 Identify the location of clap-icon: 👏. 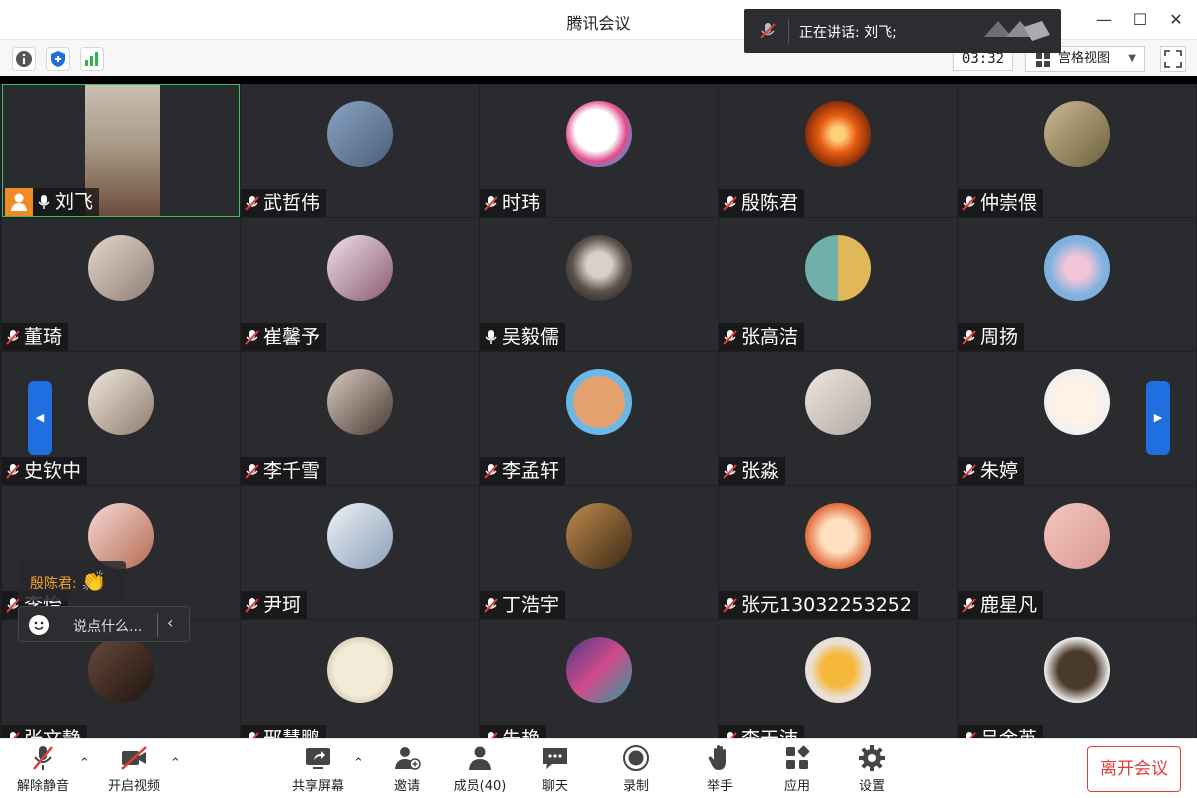
(94, 581).